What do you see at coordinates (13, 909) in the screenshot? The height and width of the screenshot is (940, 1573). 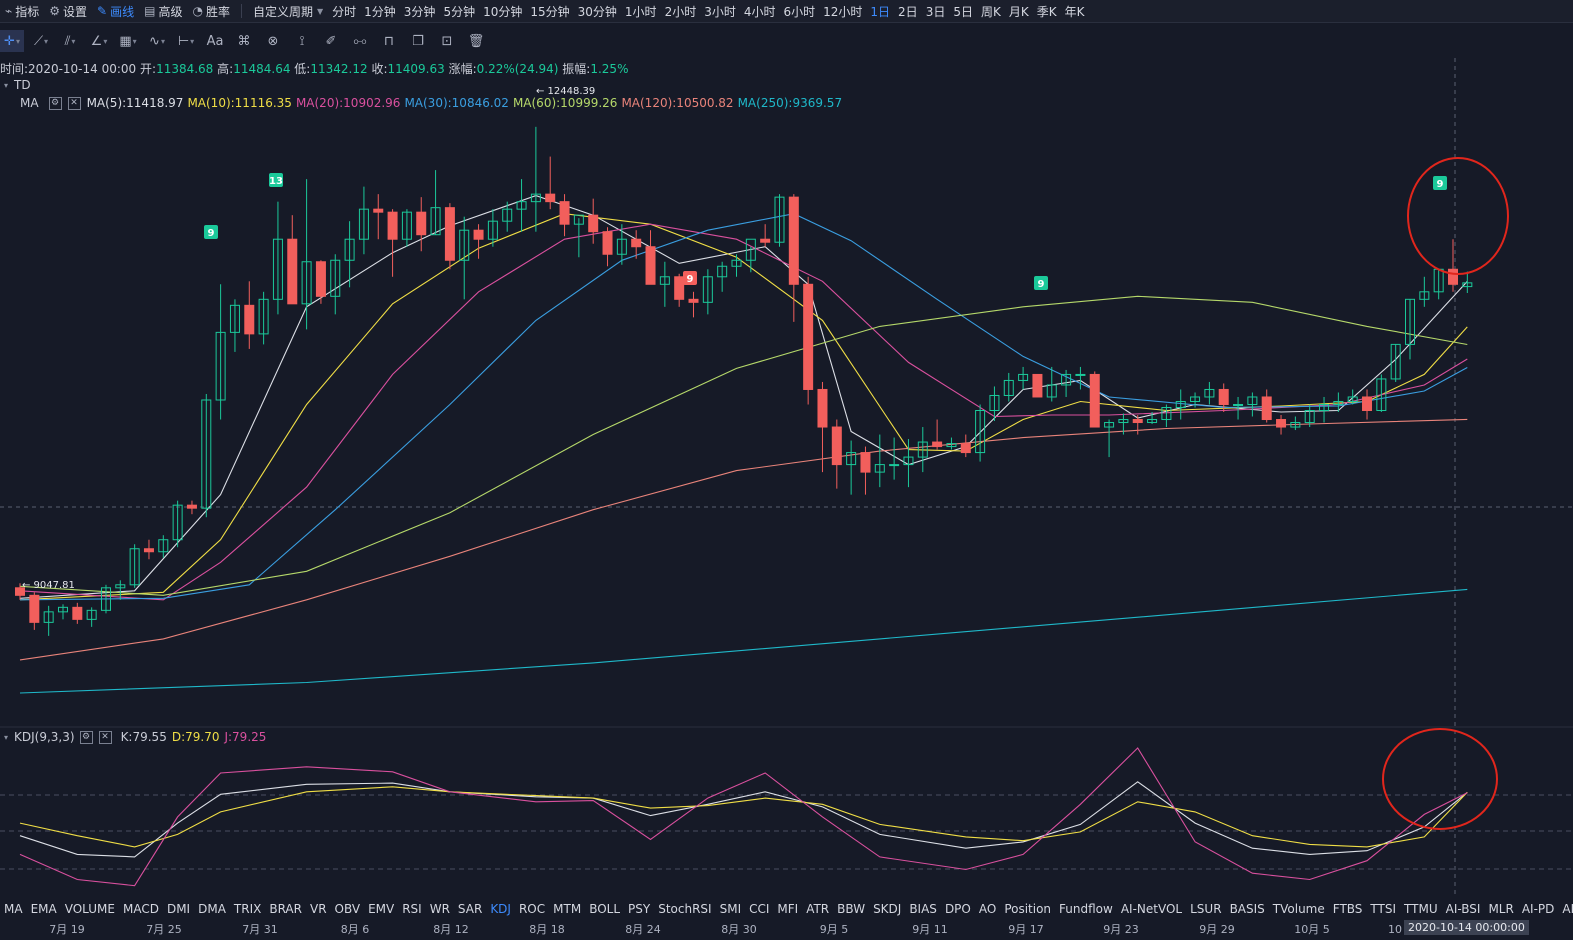 I see `indicator-tab-0: MA` at bounding box center [13, 909].